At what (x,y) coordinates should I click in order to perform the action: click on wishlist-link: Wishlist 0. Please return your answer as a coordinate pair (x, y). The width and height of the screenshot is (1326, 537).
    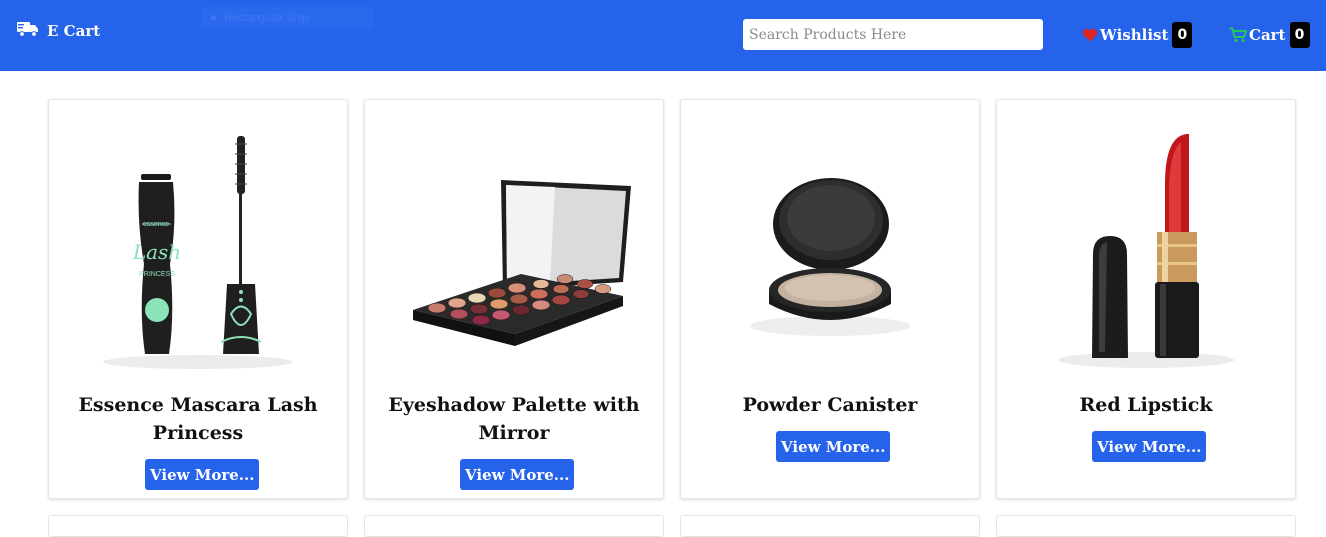
    Looking at the image, I should click on (1137, 35).